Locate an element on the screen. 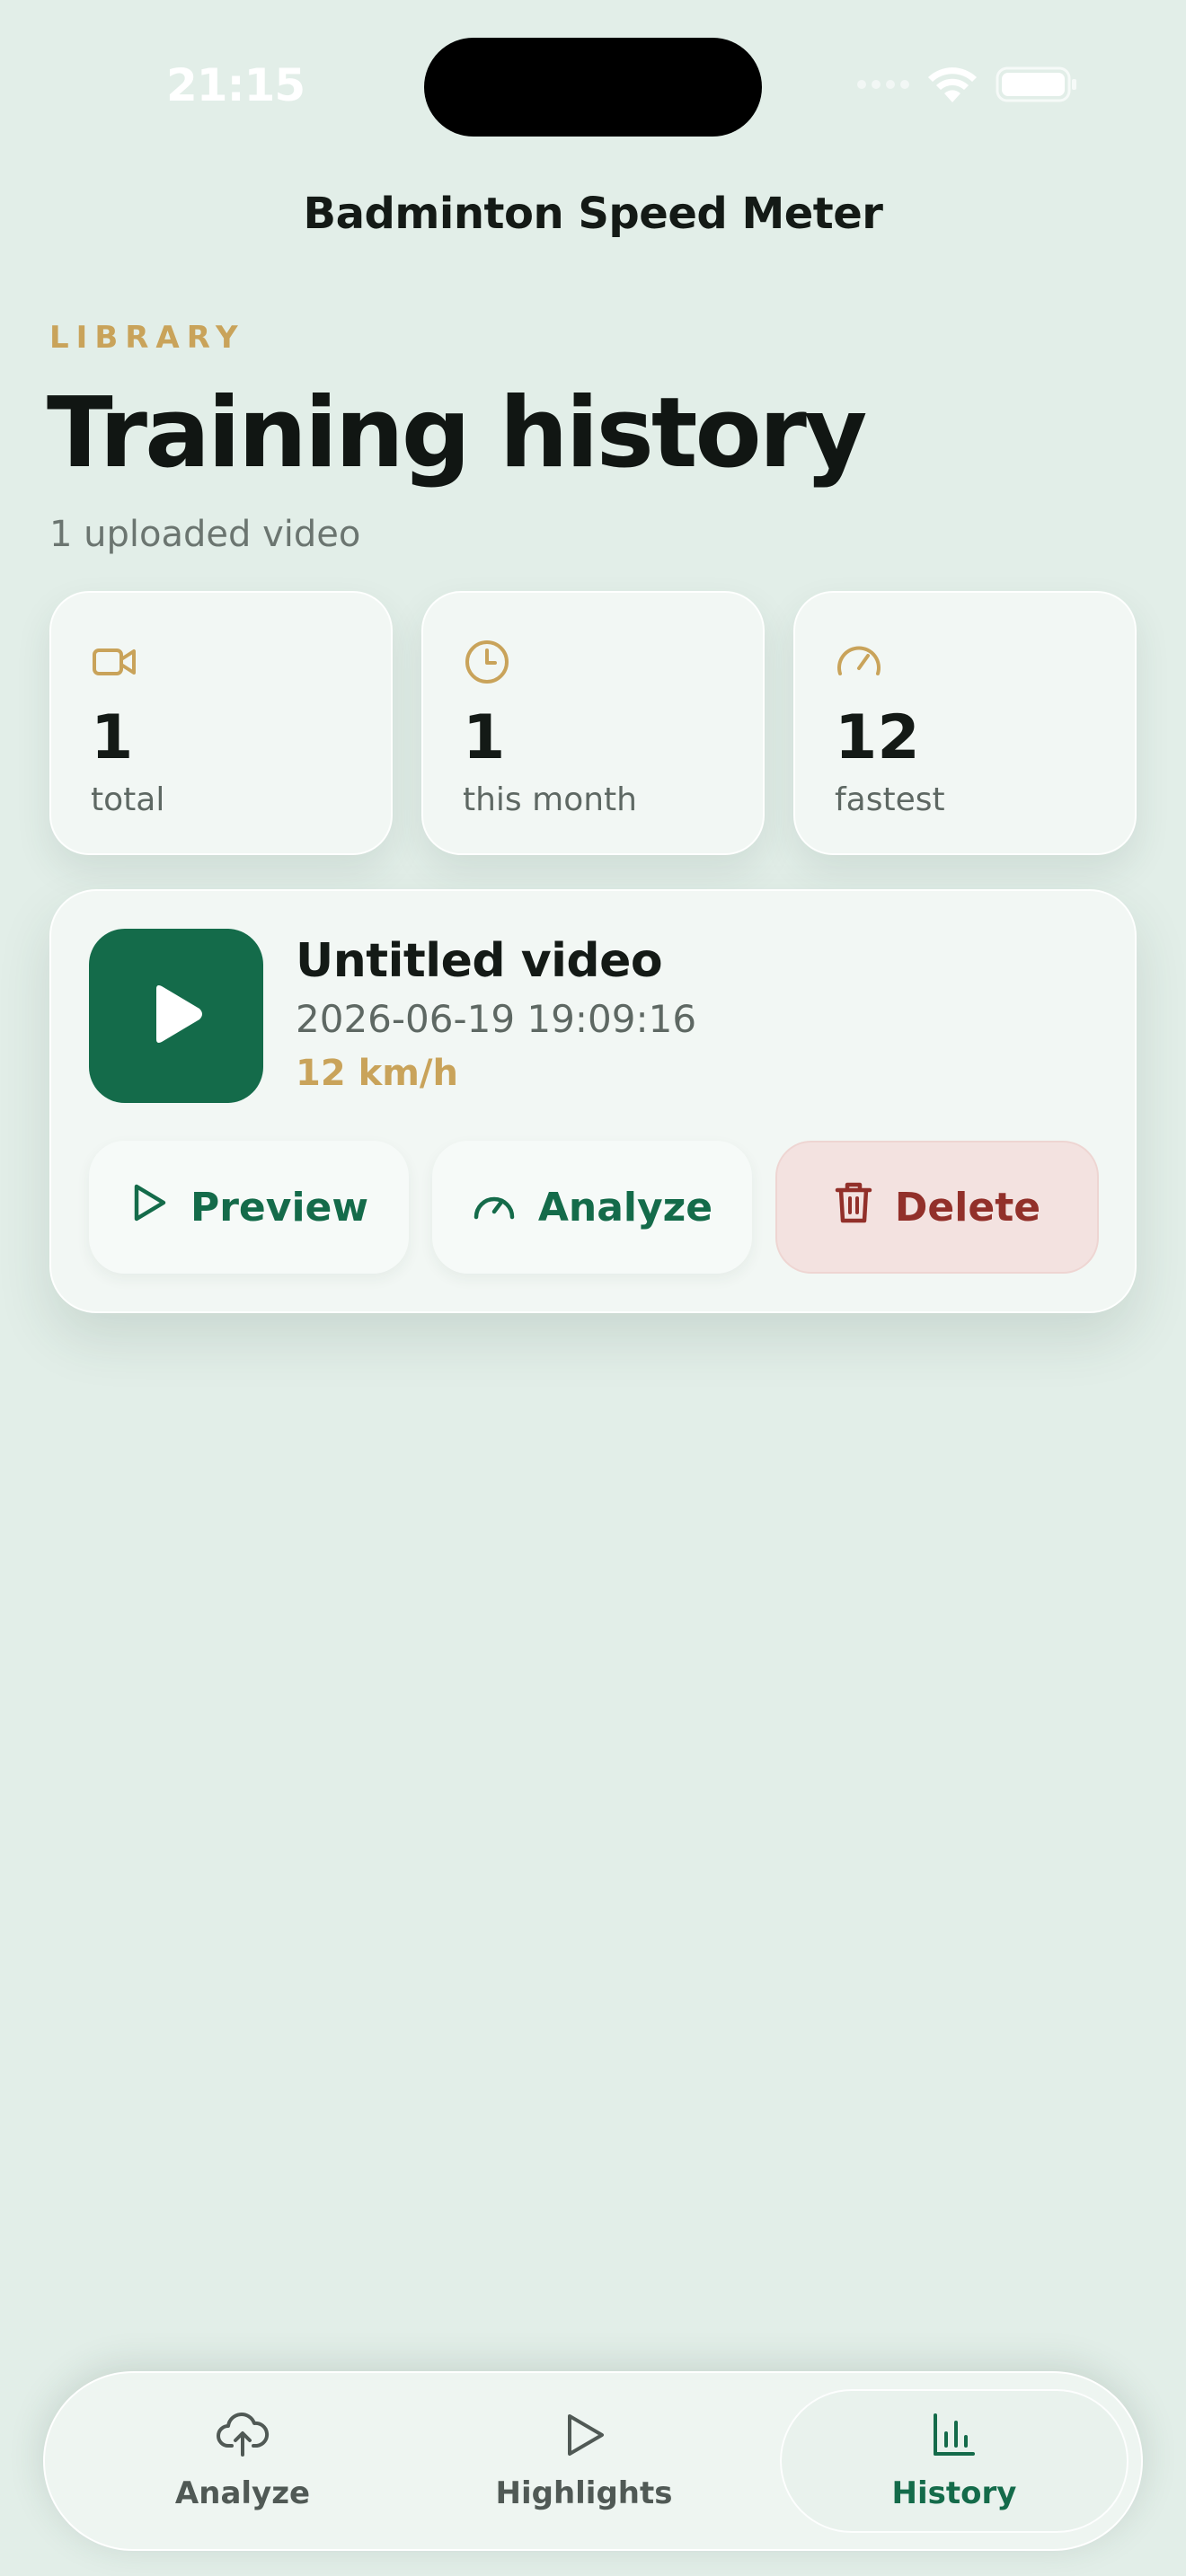  page-title: Training history is located at coordinates (457, 433).